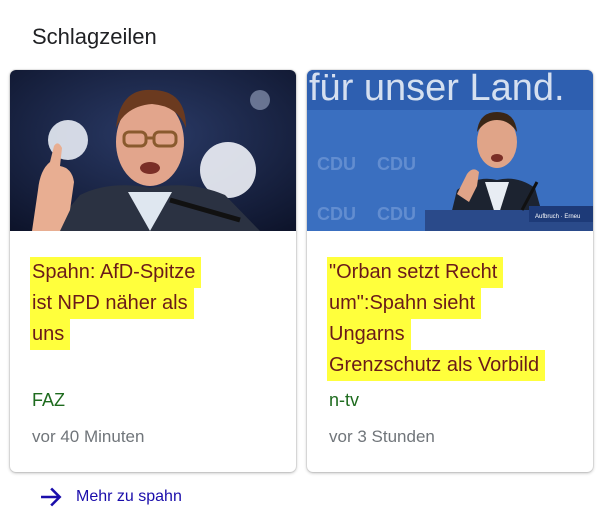  I want to click on arrow-right-icon, so click(51, 497).